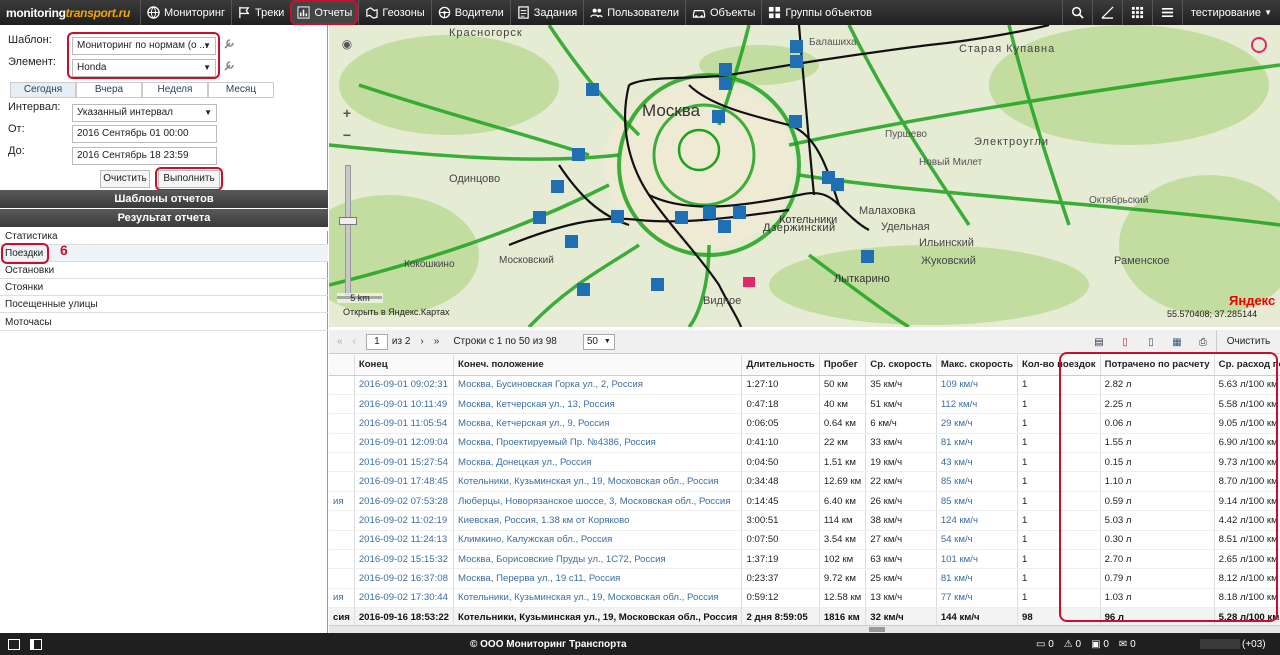 Image resolution: width=1280 pixels, height=655 pixels. What do you see at coordinates (877, 629) in the screenshot?
I see `scrollbar-thumb` at bounding box center [877, 629].